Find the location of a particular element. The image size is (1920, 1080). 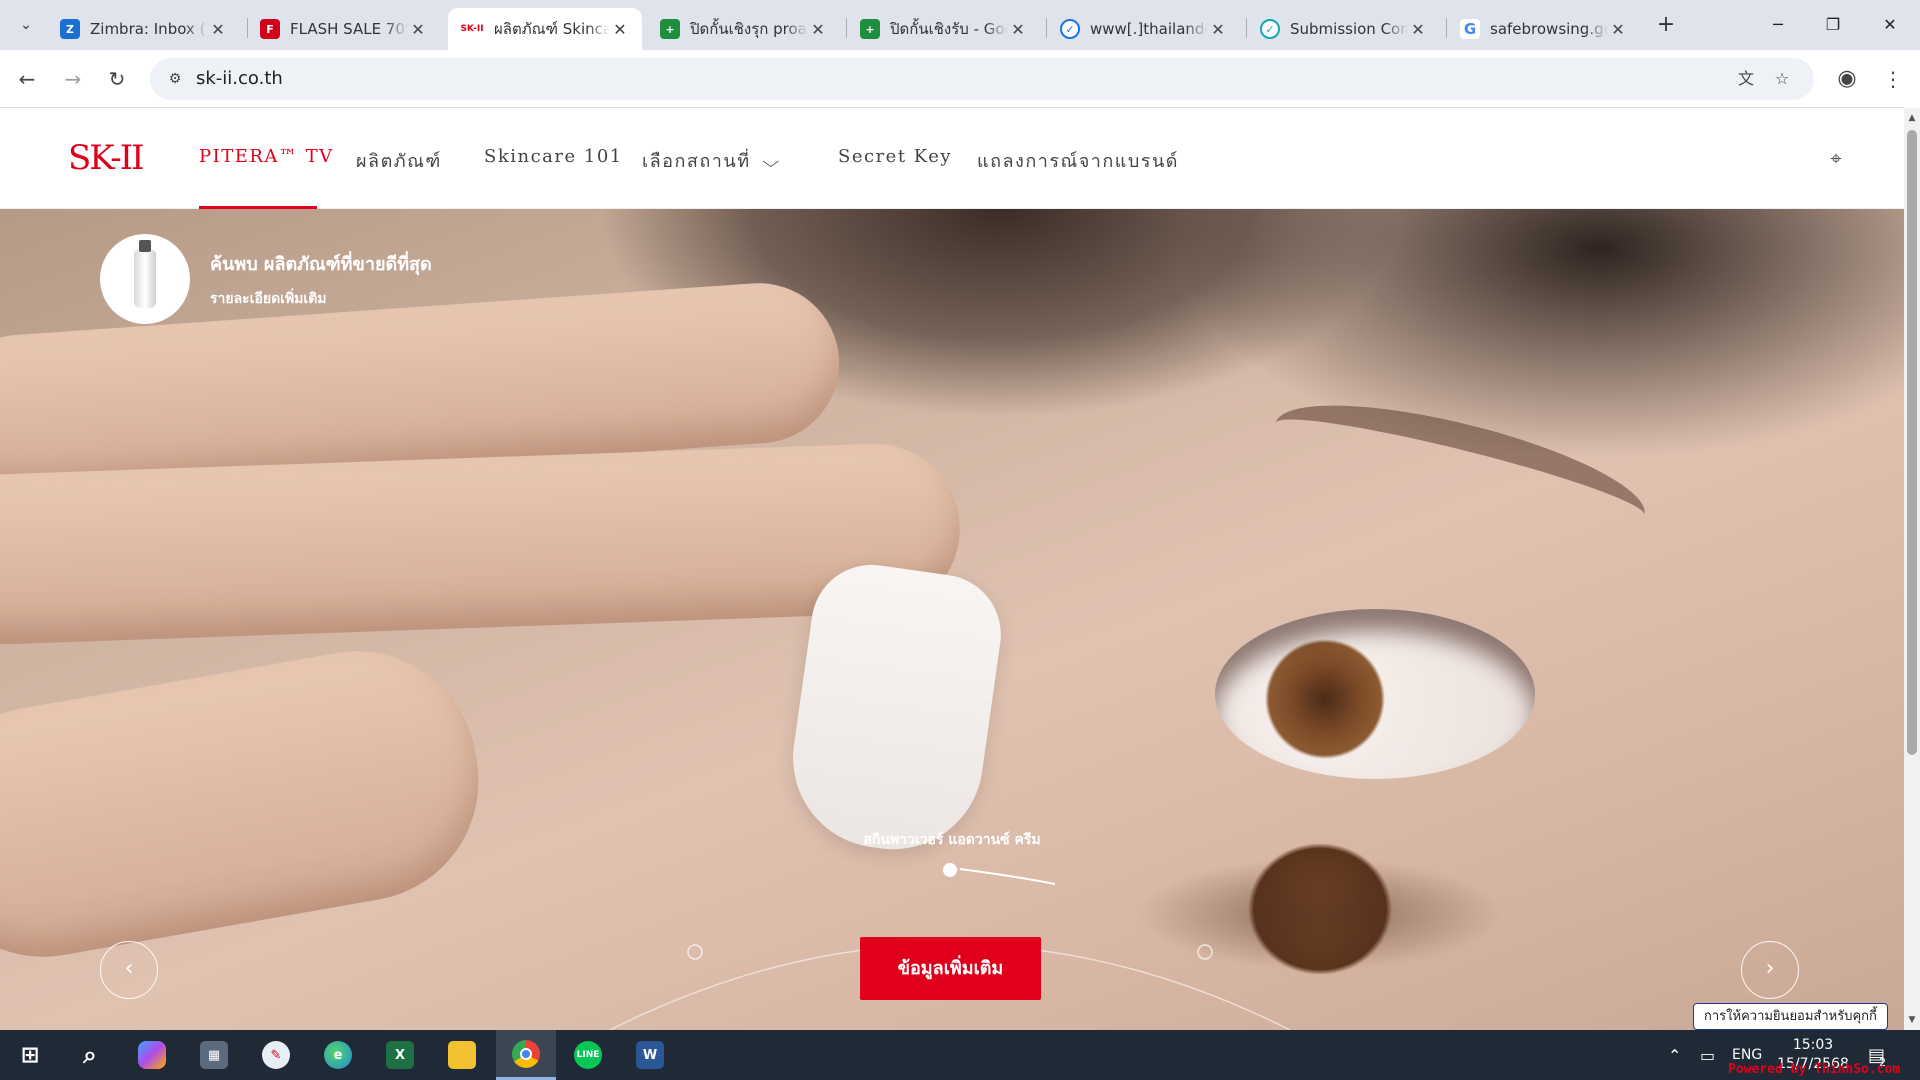

line-button: LINE is located at coordinates (588, 1055).